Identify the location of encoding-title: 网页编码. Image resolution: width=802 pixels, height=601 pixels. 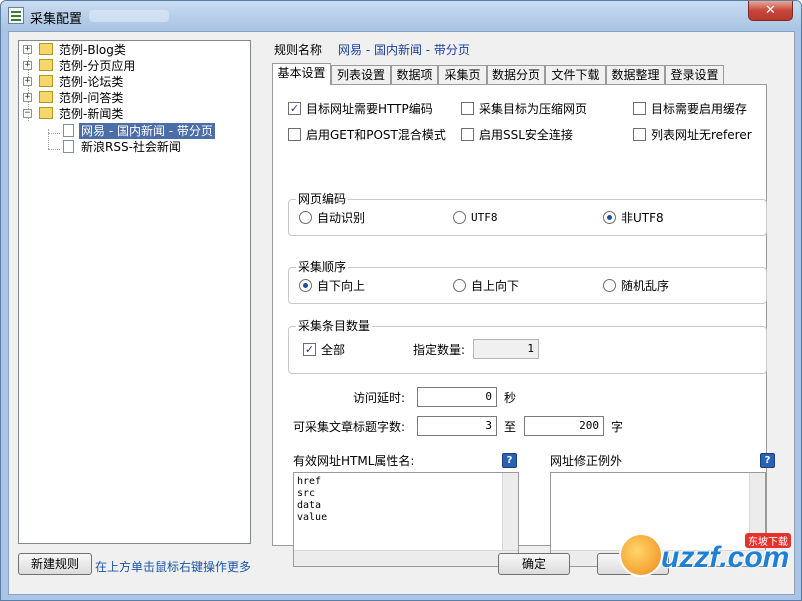
(322, 199).